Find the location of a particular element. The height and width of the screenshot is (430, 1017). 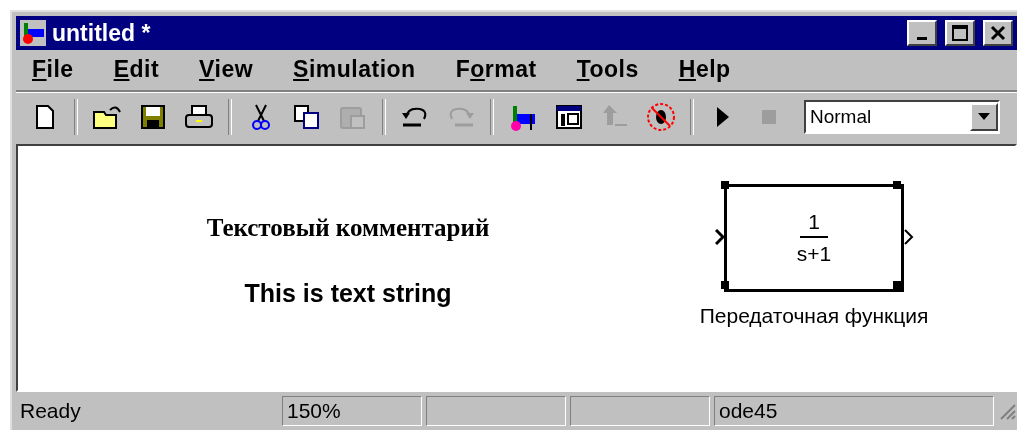

menu-item: View is located at coordinates (226, 71).